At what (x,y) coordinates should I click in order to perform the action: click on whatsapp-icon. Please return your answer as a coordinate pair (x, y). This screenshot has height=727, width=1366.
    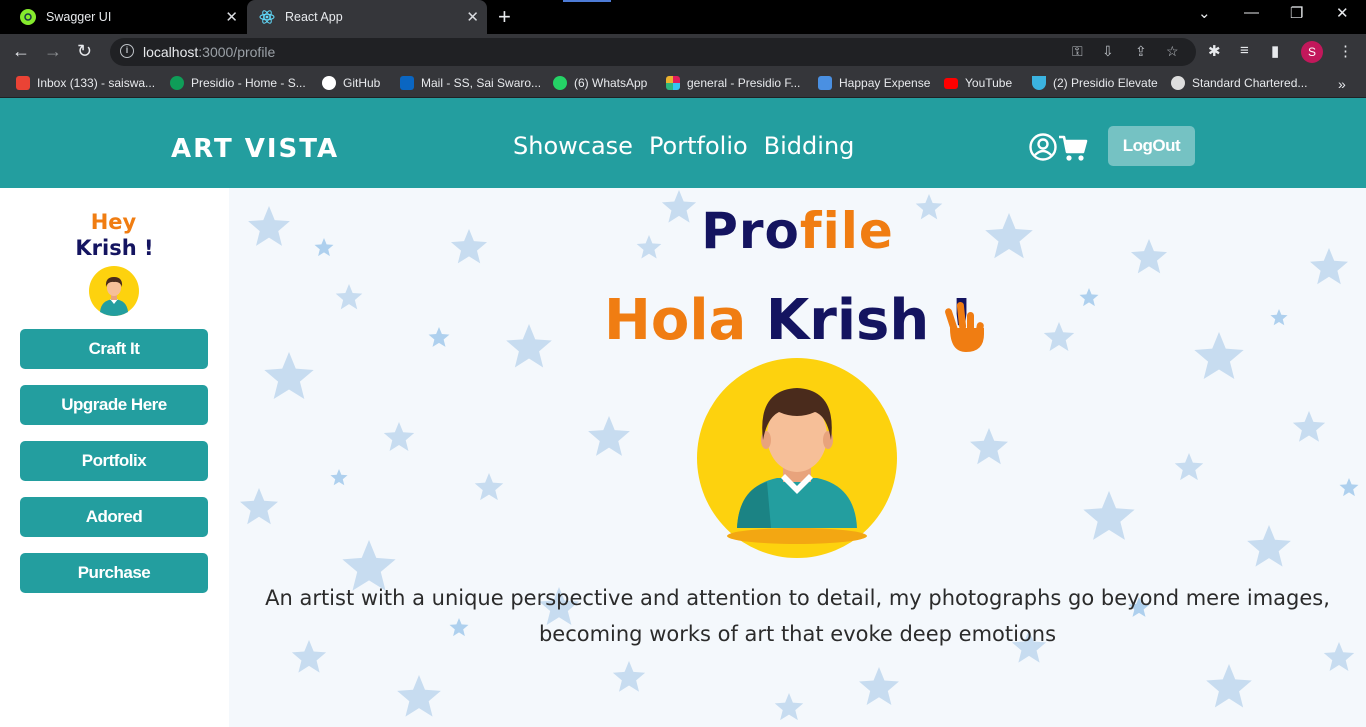
    Looking at the image, I should click on (560, 83).